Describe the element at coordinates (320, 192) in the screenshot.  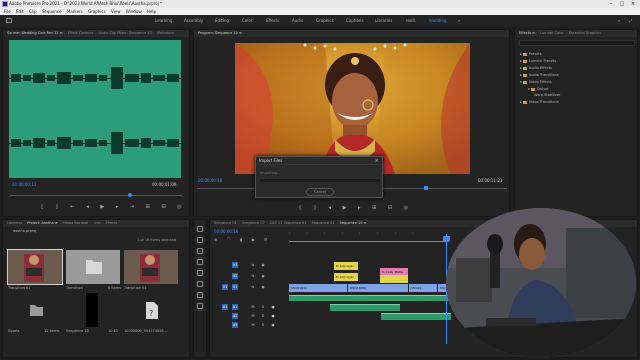
I see `cancel-button: Cancel` at that location.